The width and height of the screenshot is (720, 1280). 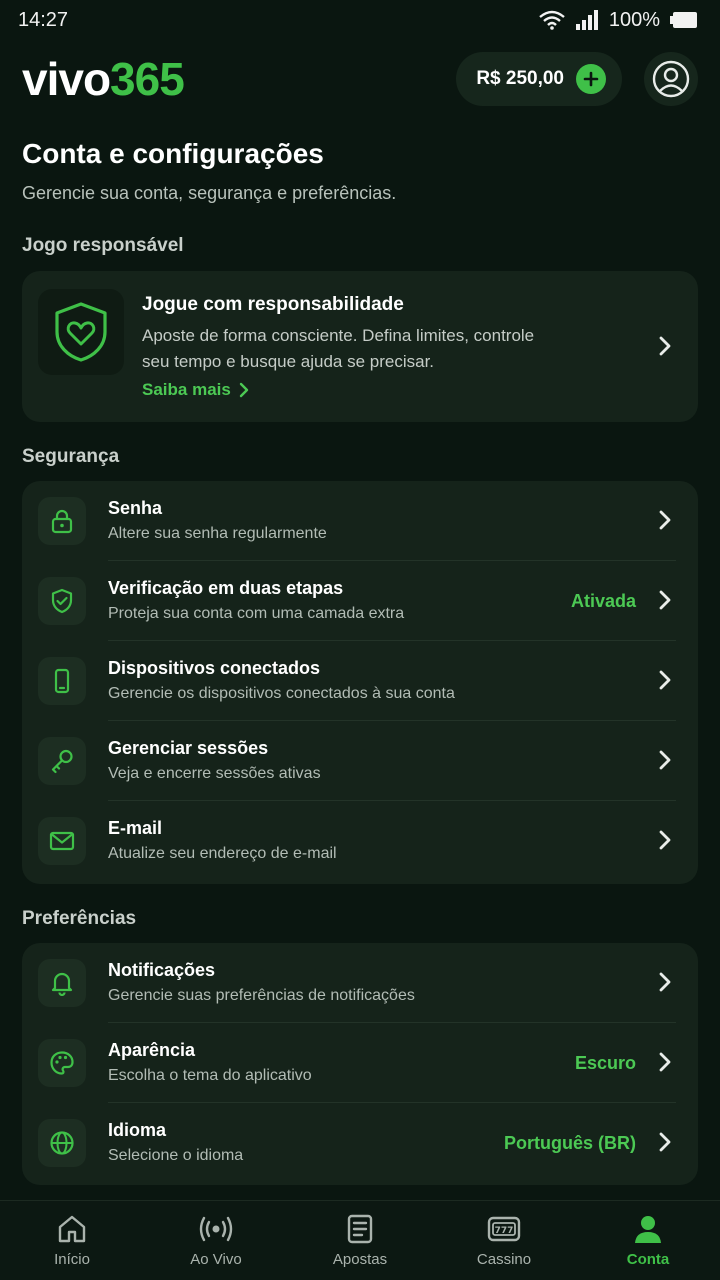 What do you see at coordinates (648, 1229) in the screenshot?
I see `account-icon` at bounding box center [648, 1229].